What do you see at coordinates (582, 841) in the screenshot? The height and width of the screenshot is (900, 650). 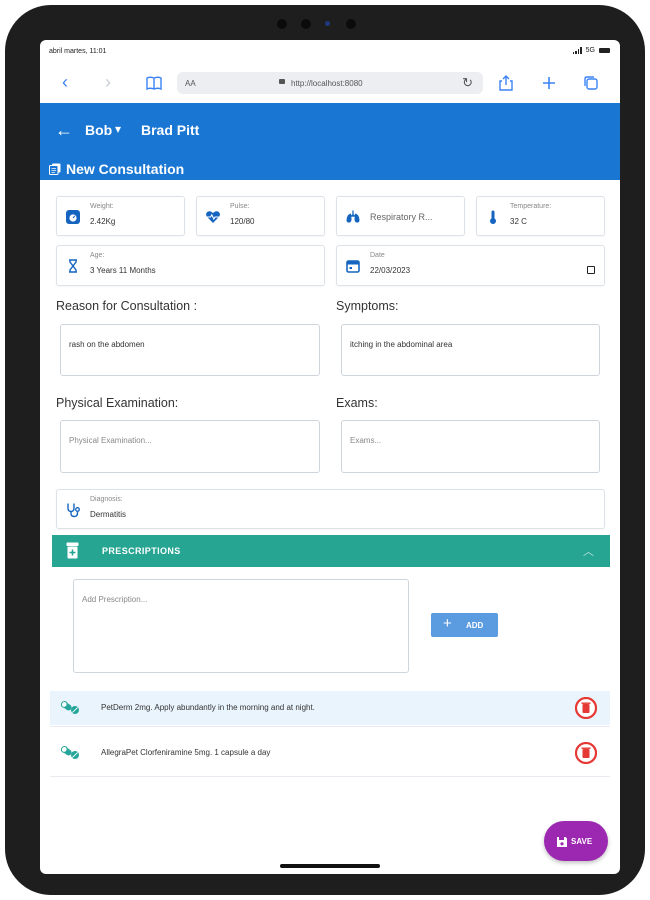 I see `save-label: SAVE` at bounding box center [582, 841].